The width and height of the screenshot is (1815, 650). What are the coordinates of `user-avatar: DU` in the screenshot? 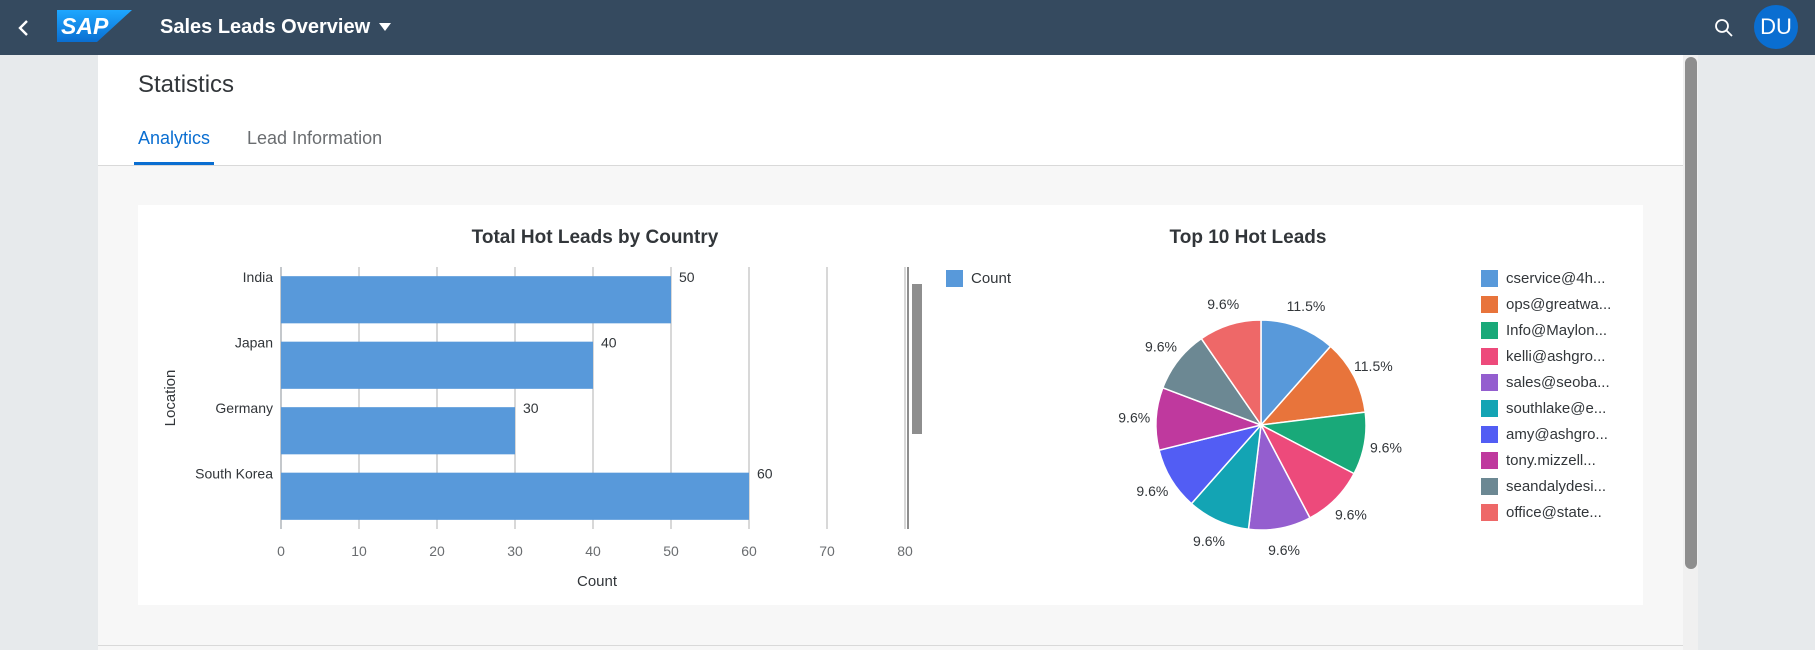 It's located at (1776, 27).